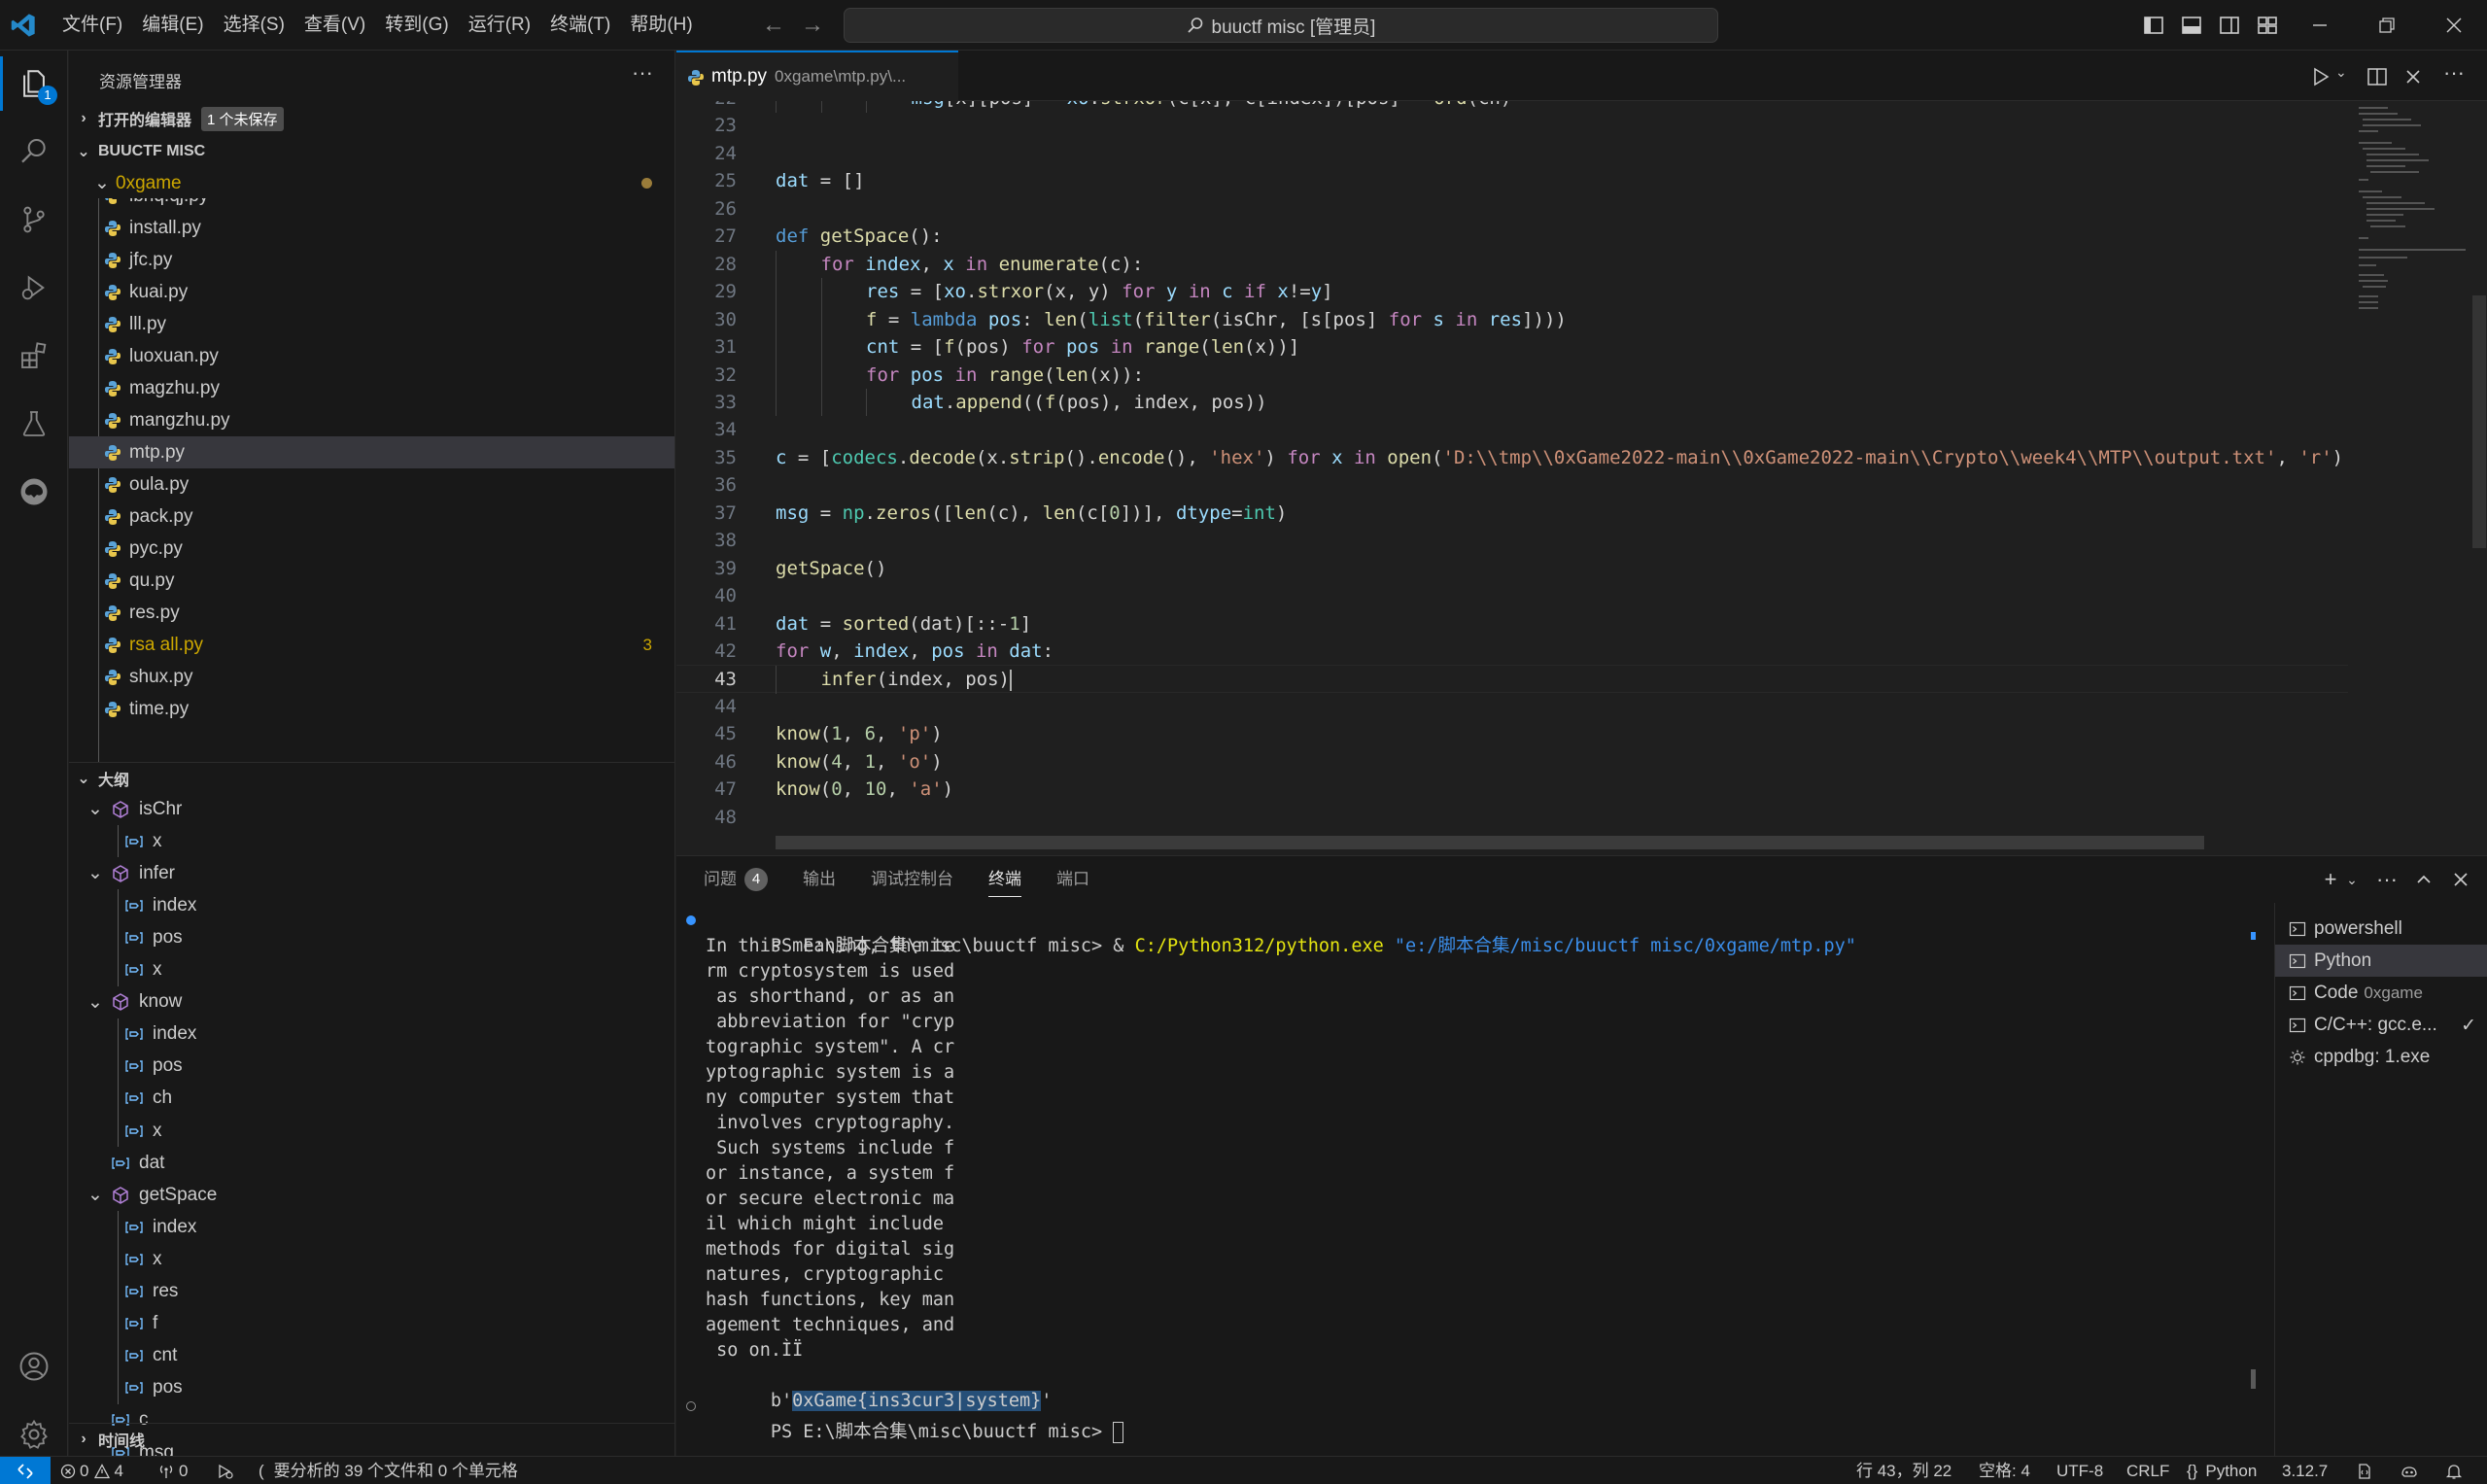 Image resolution: width=2487 pixels, height=1484 pixels. Describe the element at coordinates (1281, 25) in the screenshot. I see `command-center-search: buuctf misc [管理员]` at that location.